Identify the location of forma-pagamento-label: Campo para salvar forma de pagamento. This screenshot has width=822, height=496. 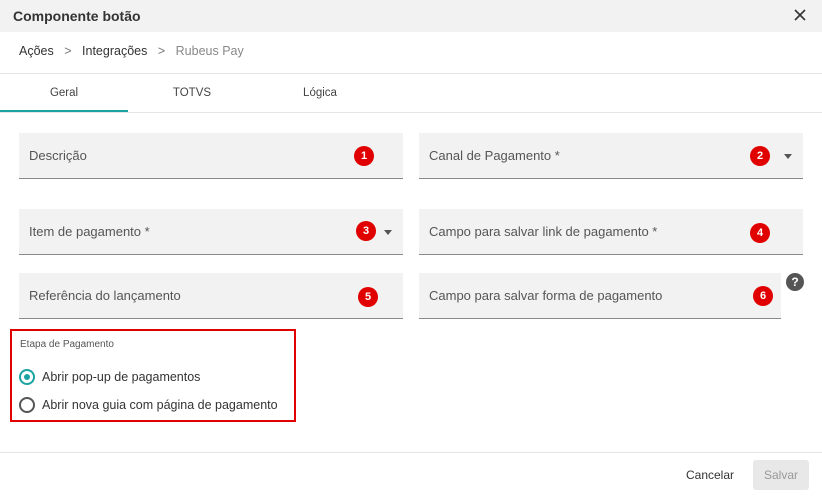
(546, 295).